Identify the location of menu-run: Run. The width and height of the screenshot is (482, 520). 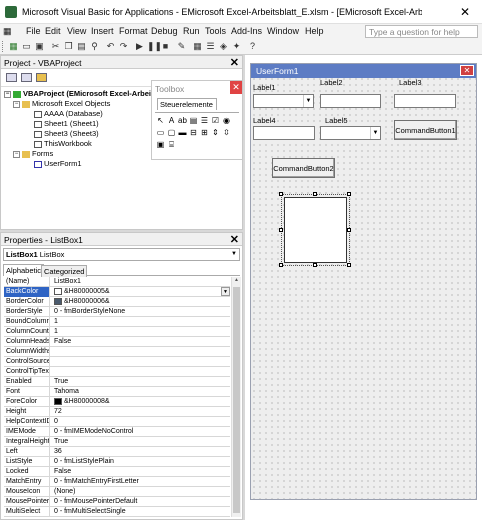
(191, 31).